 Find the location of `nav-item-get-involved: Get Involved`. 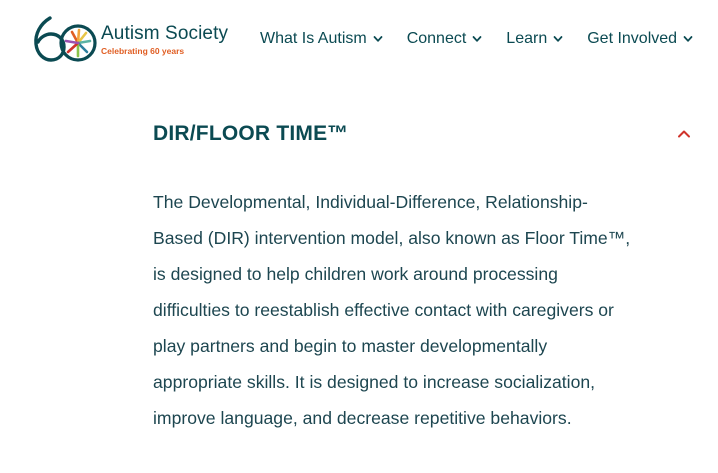

nav-item-get-involved: Get Involved is located at coordinates (640, 39).